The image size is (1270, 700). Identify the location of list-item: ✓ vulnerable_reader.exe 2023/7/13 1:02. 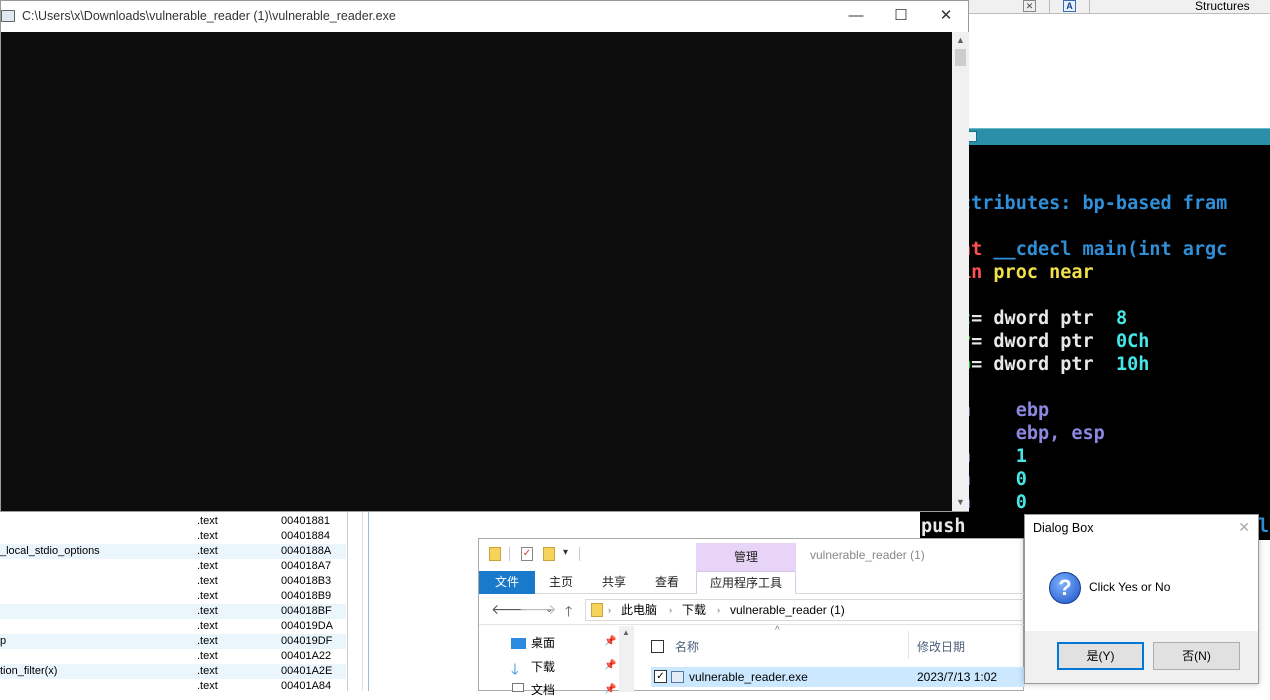
(838, 677).